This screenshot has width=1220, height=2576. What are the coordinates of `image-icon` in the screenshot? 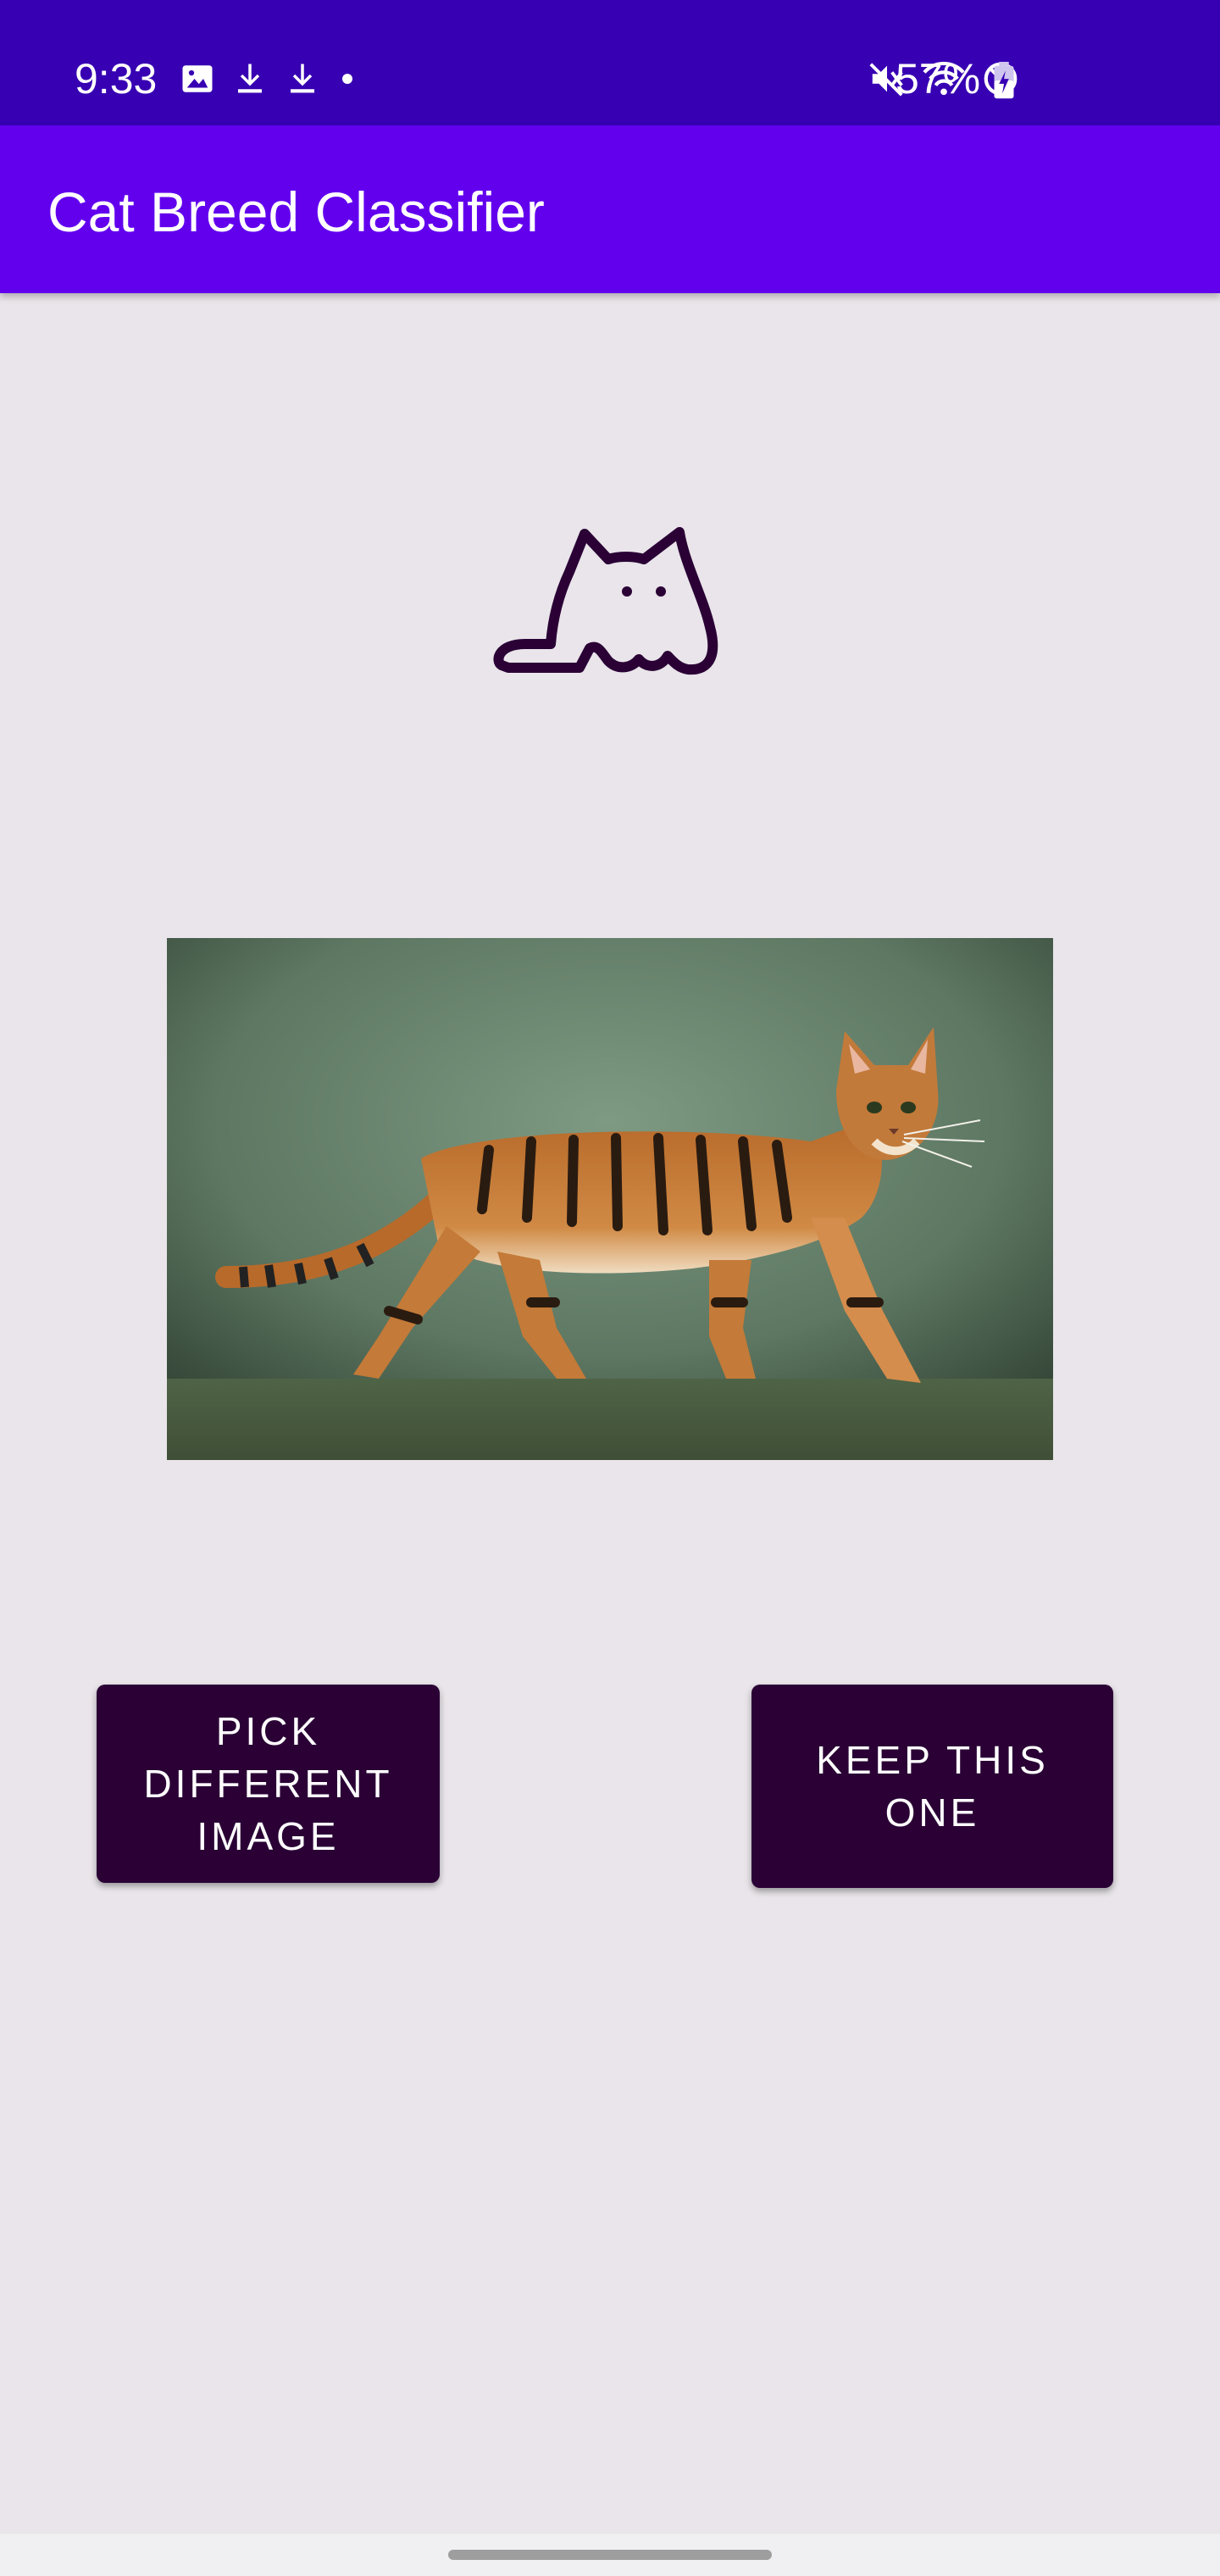 It's located at (197, 78).